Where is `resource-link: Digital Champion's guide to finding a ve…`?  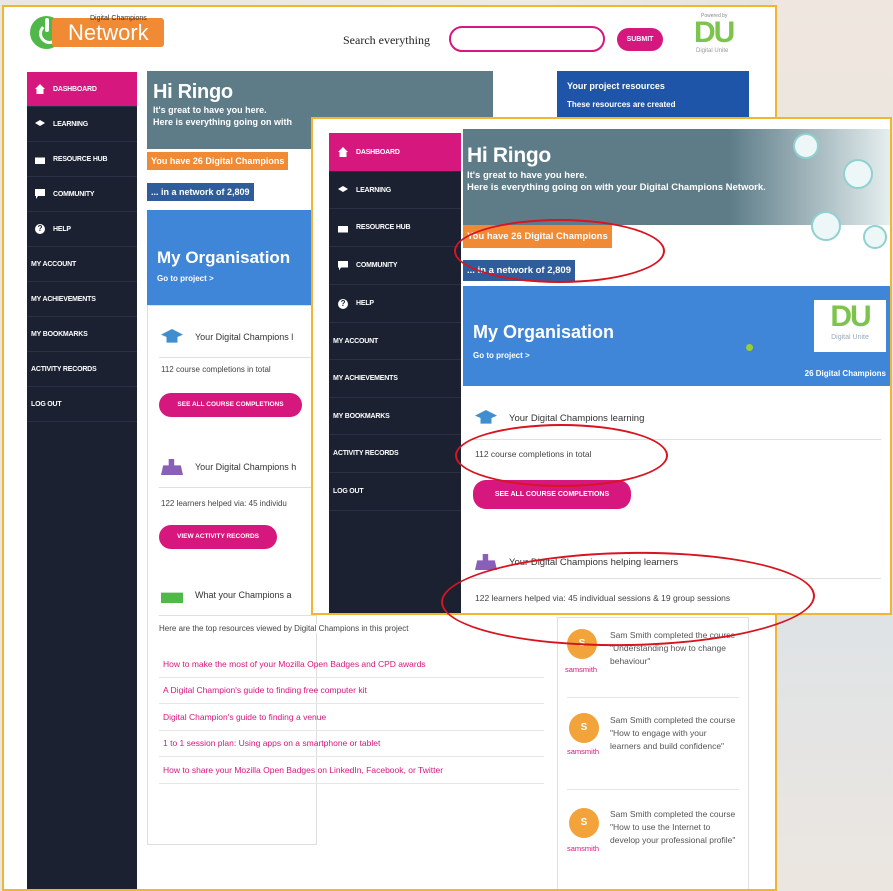
resource-link: Digital Champion's guide to finding a ve… is located at coordinates (244, 717).